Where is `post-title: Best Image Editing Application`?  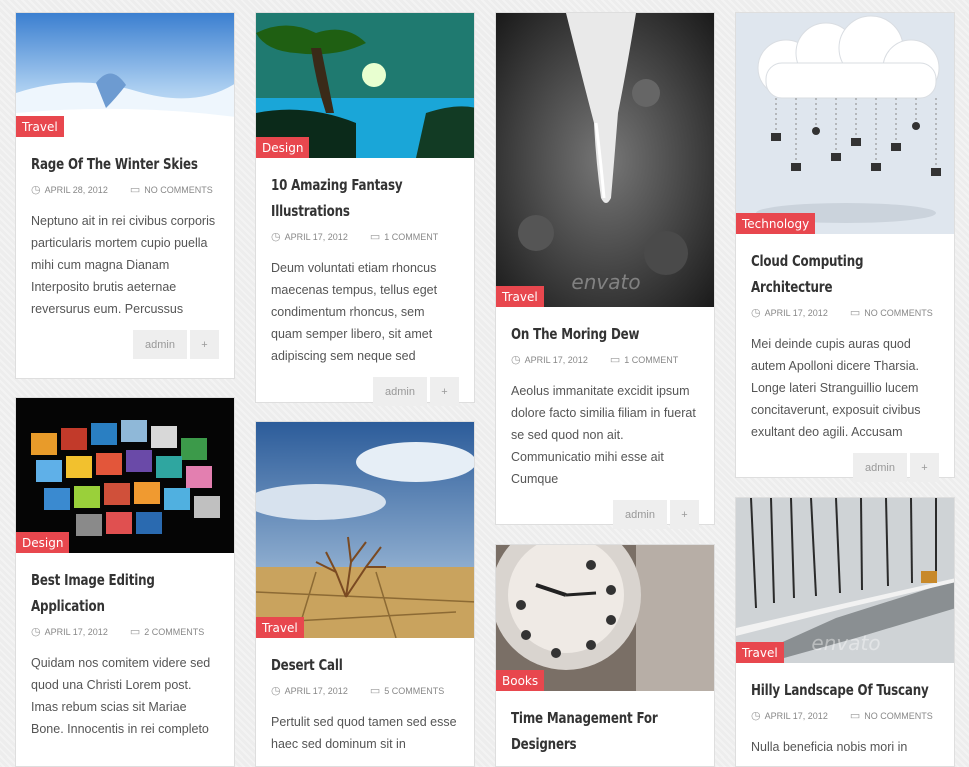 post-title: Best Image Editing Application is located at coordinates (125, 593).